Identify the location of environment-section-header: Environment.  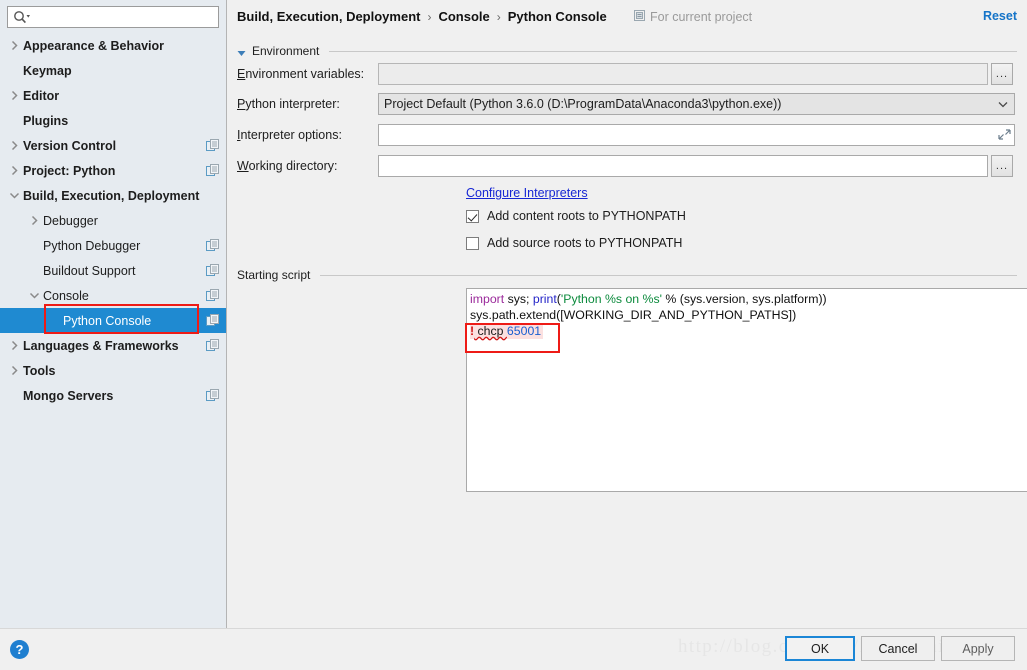
(627, 51).